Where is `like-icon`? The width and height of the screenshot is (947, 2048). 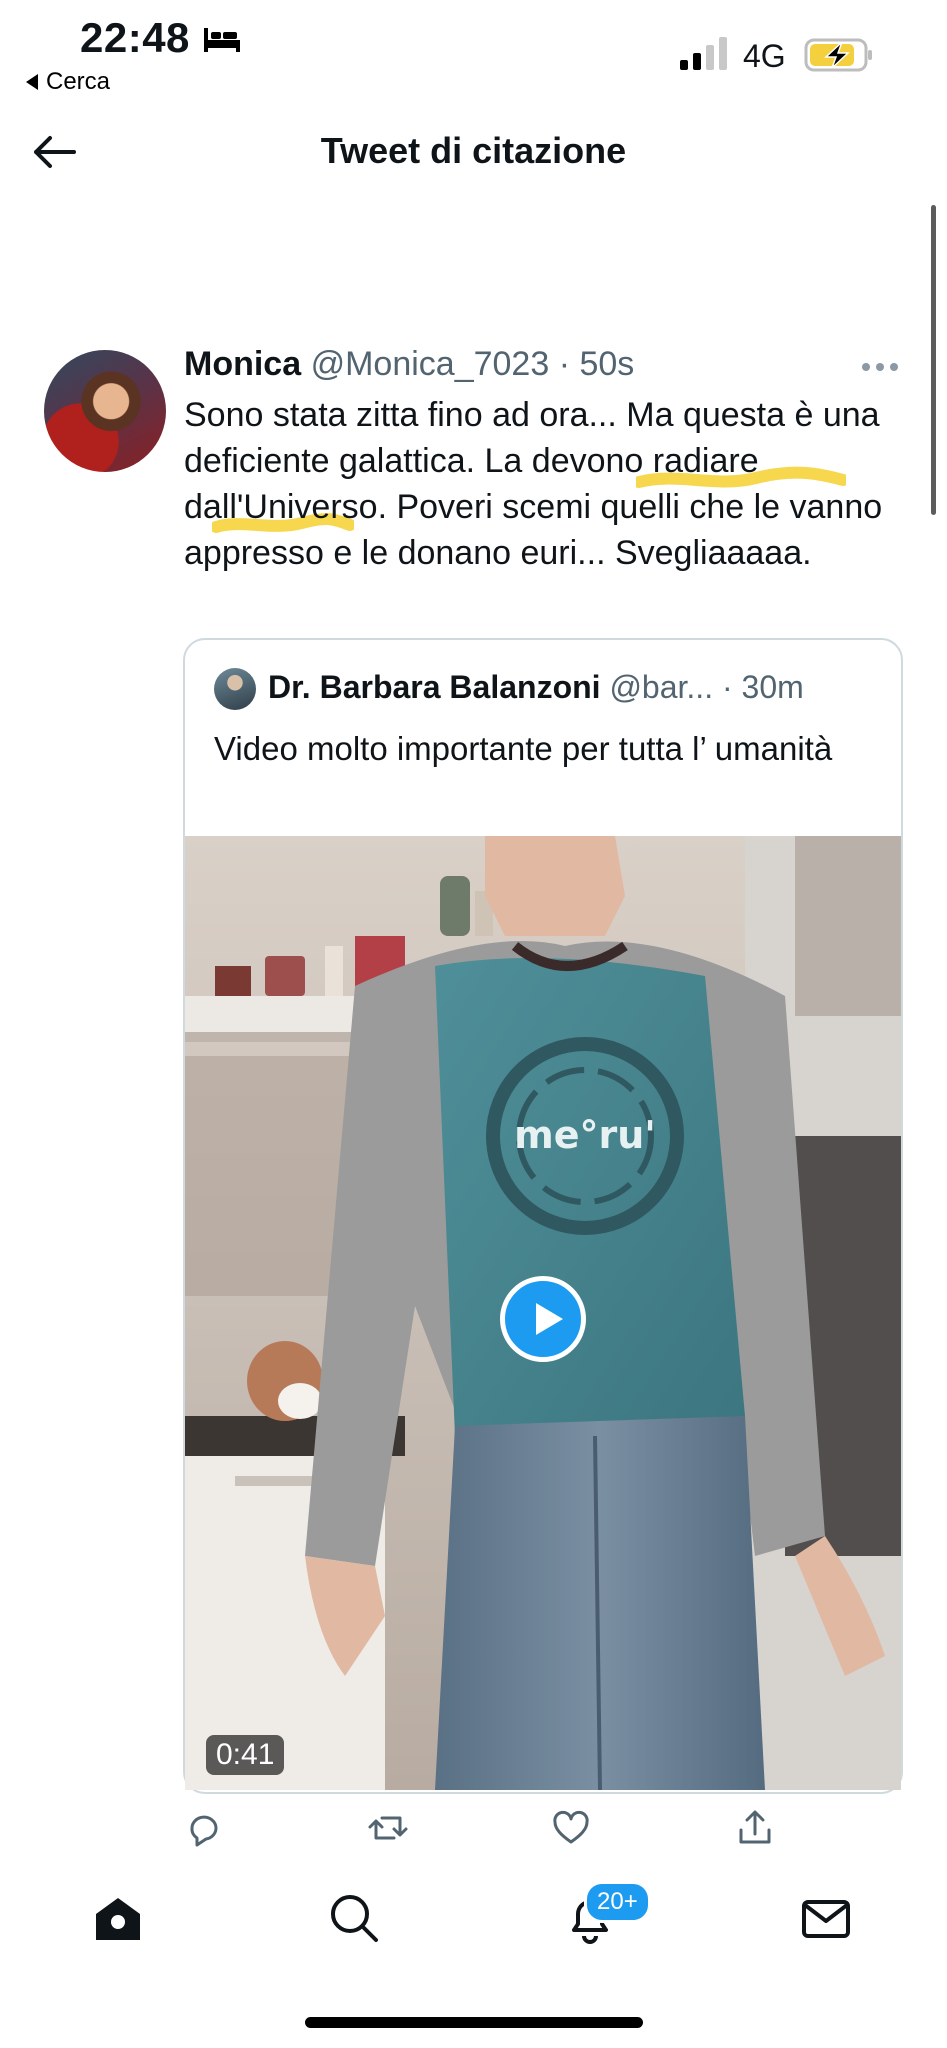 like-icon is located at coordinates (571, 1828).